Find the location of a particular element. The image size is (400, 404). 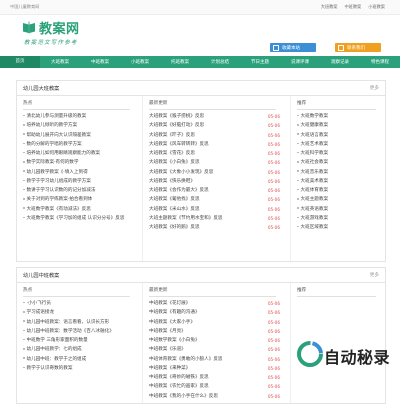

latest-item: 大班教案《快乐换鞋》 05-06 is located at coordinates (219, 181).